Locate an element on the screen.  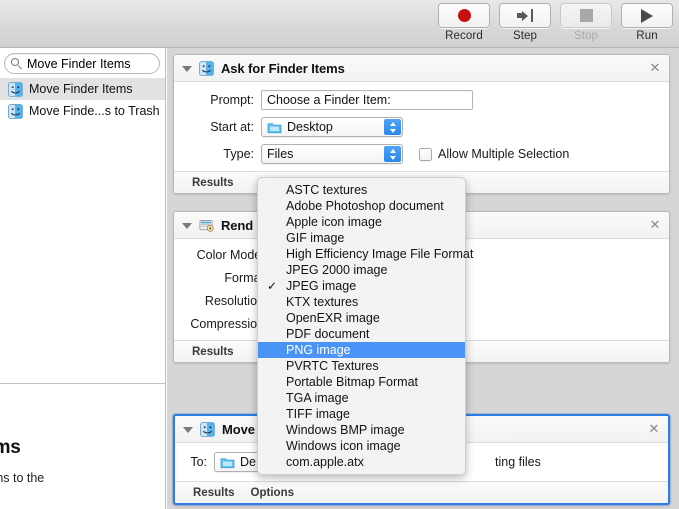
allow-multiple-selection-label: Allow Multiple Selection is located at coordinates (504, 154).